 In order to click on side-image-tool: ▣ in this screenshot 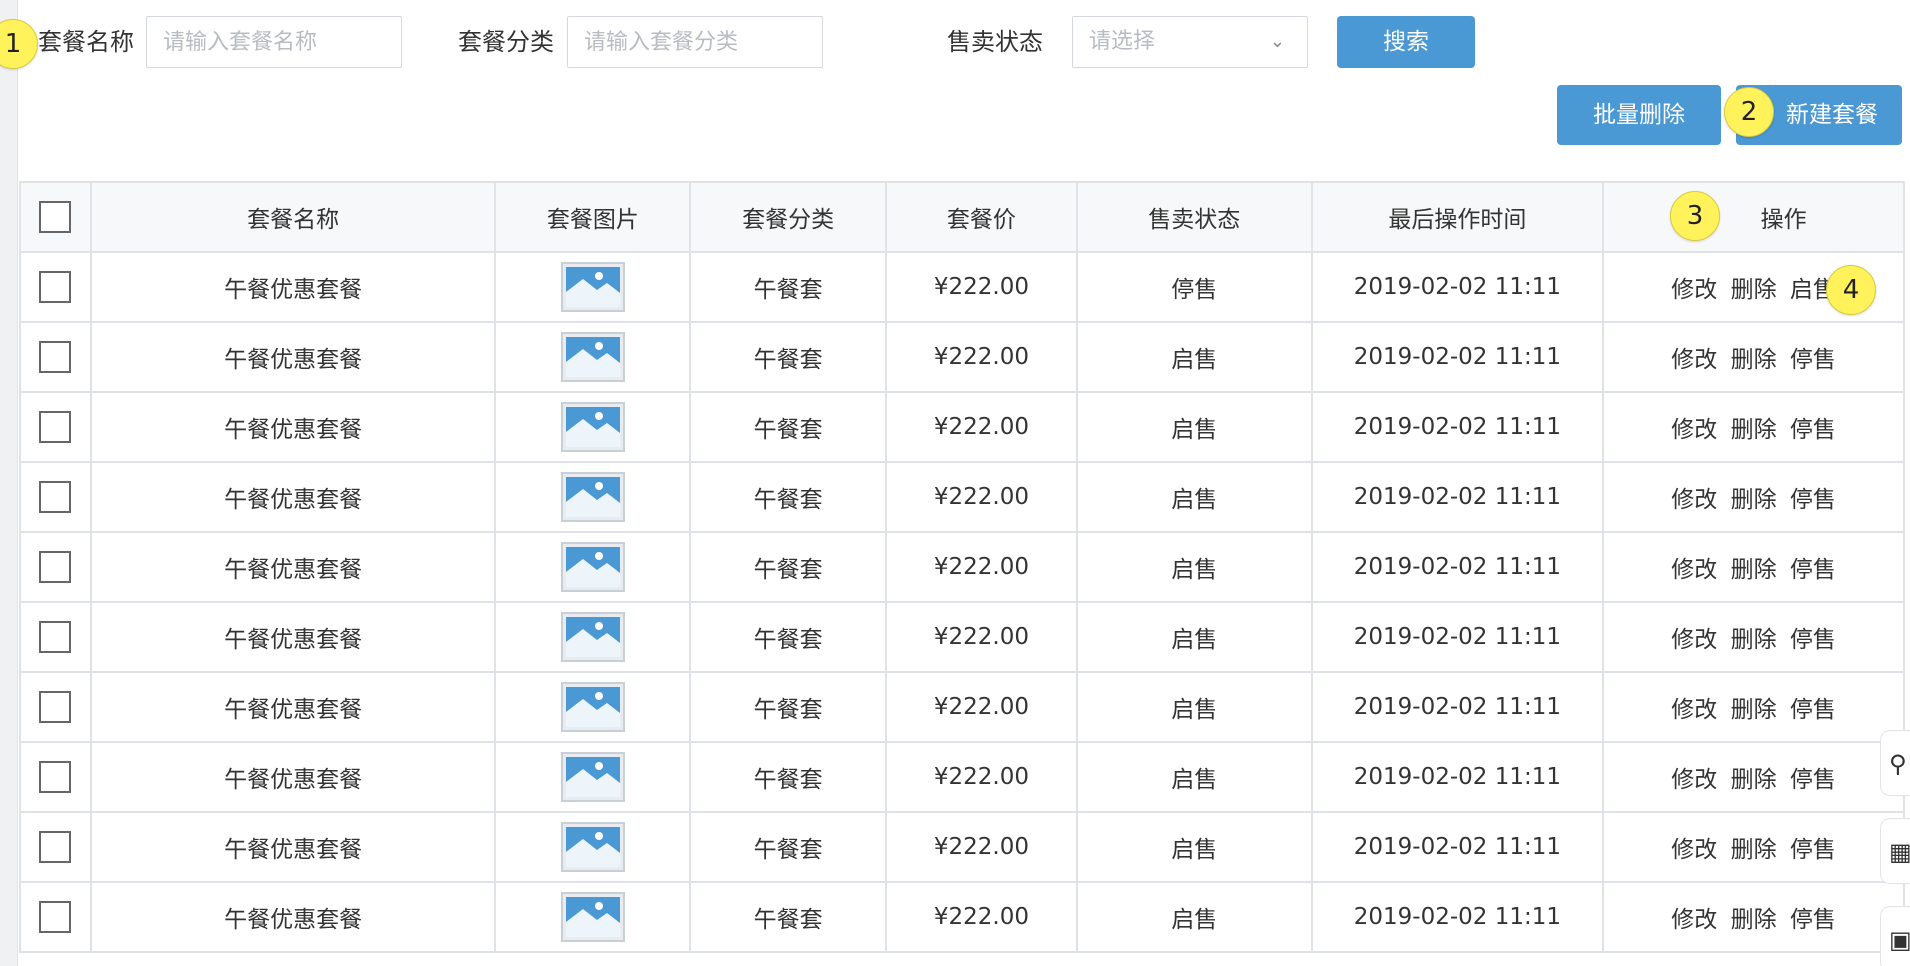, I will do `click(1895, 936)`.